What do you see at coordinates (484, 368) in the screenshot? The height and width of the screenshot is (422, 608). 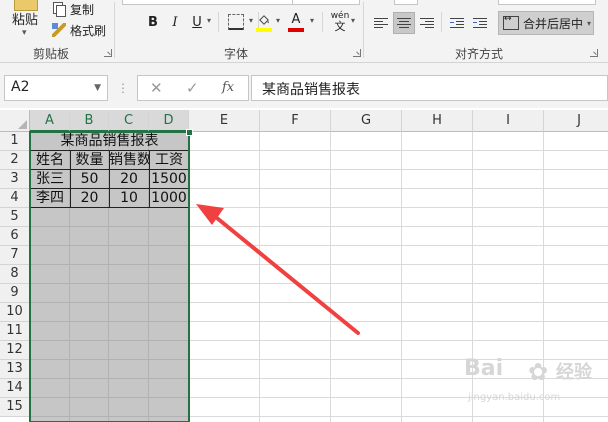 I see `watermark-text: Bai` at bounding box center [484, 368].